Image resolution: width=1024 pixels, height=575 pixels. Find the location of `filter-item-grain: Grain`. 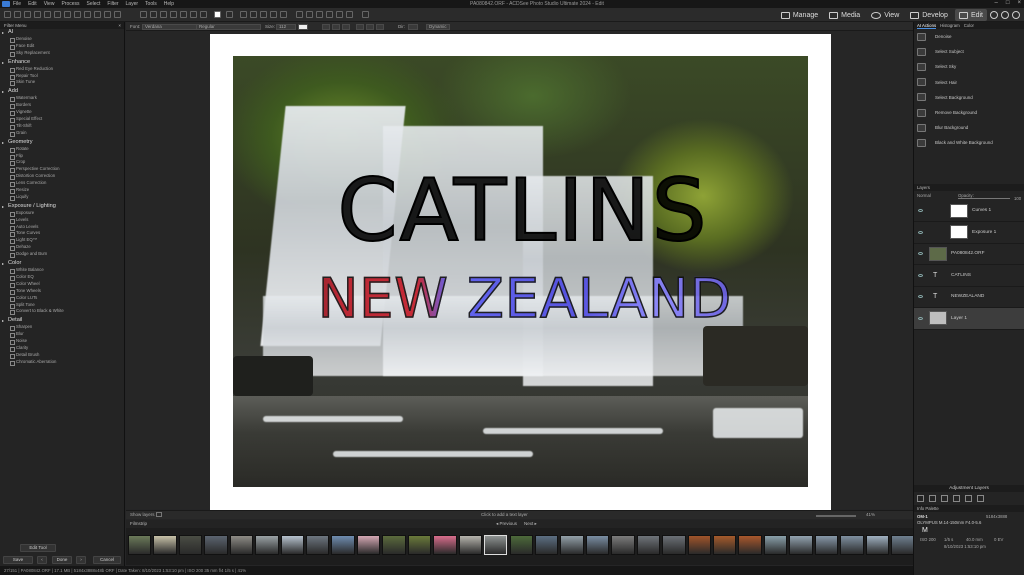

filter-item-grain: Grain is located at coordinates (62, 133).